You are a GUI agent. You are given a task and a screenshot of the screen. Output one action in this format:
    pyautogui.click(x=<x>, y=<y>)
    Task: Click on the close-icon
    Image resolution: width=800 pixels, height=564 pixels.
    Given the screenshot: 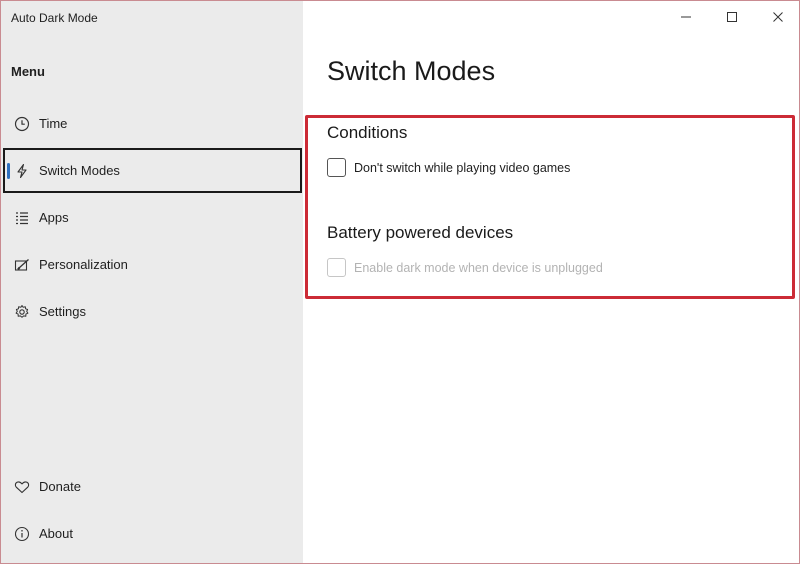 What is the action you would take?
    pyautogui.click(x=778, y=17)
    